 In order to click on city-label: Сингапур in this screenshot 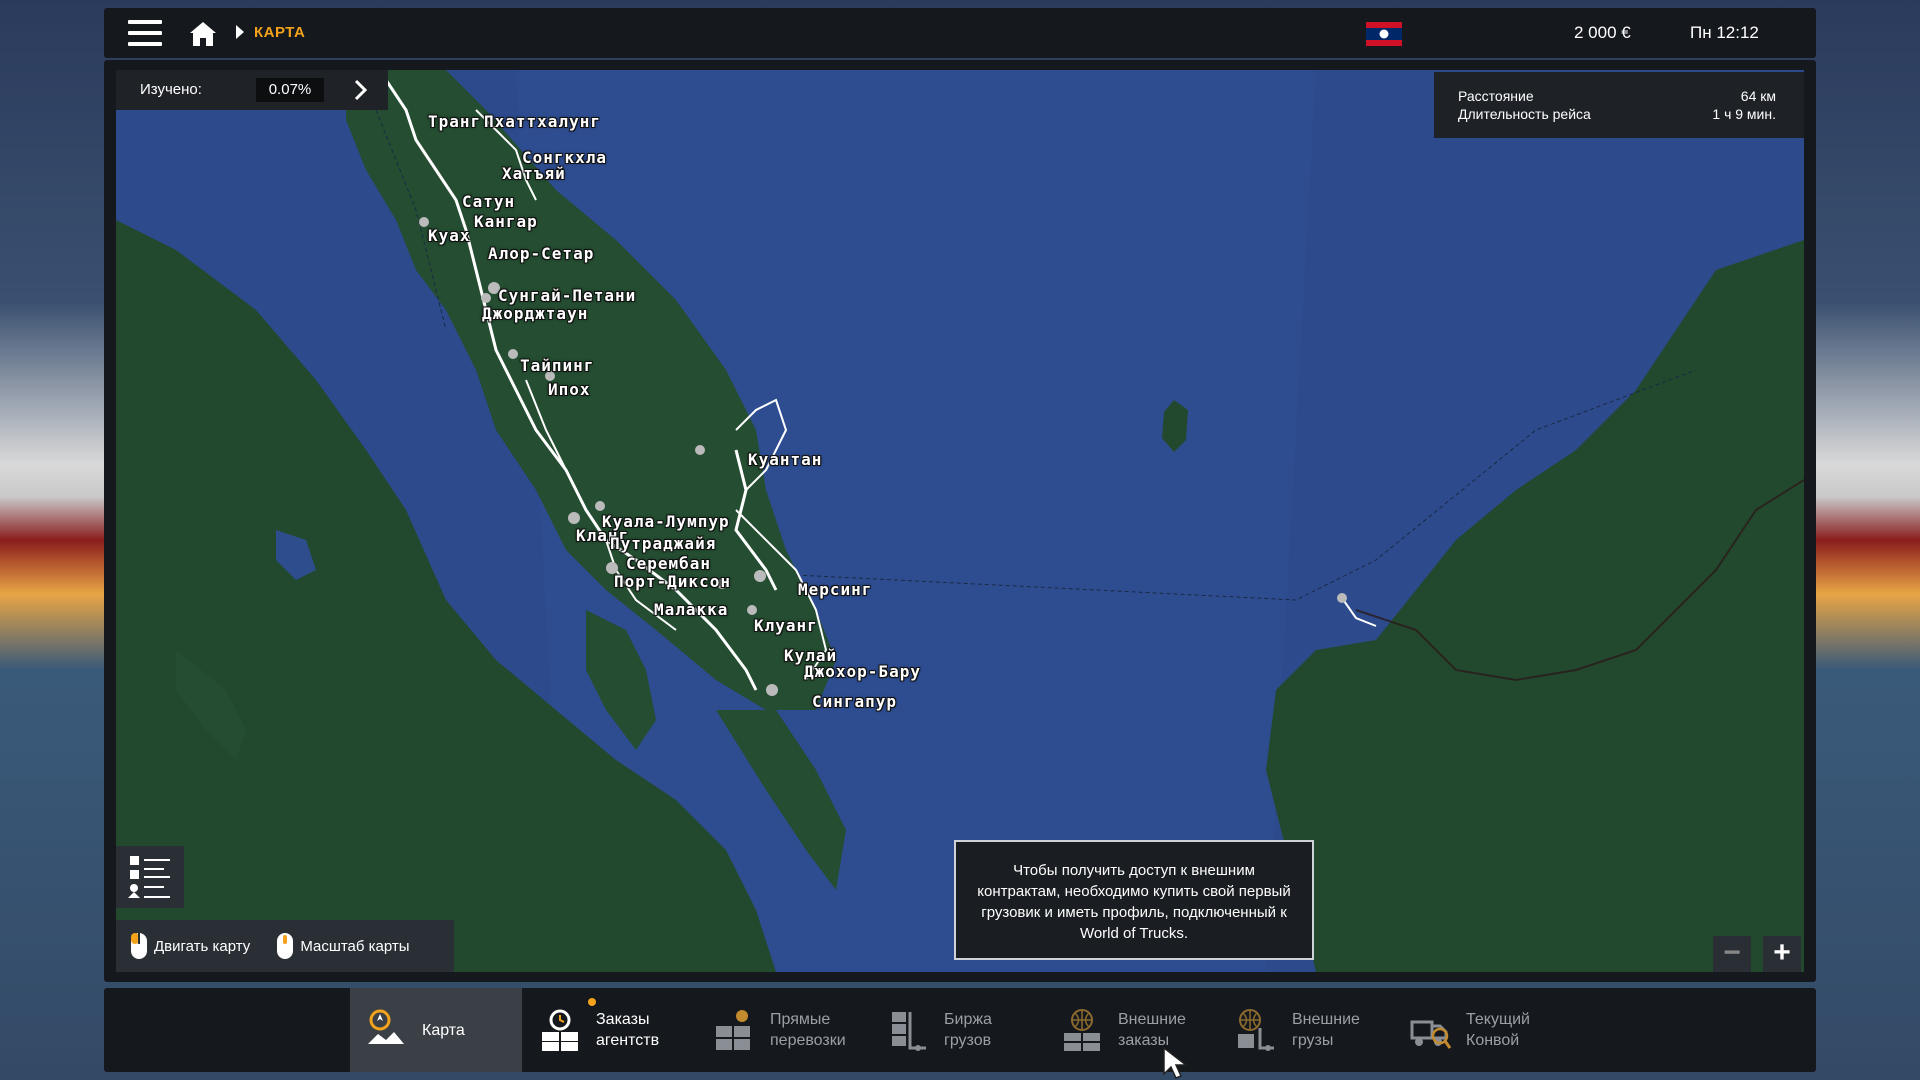, I will do `click(854, 701)`.